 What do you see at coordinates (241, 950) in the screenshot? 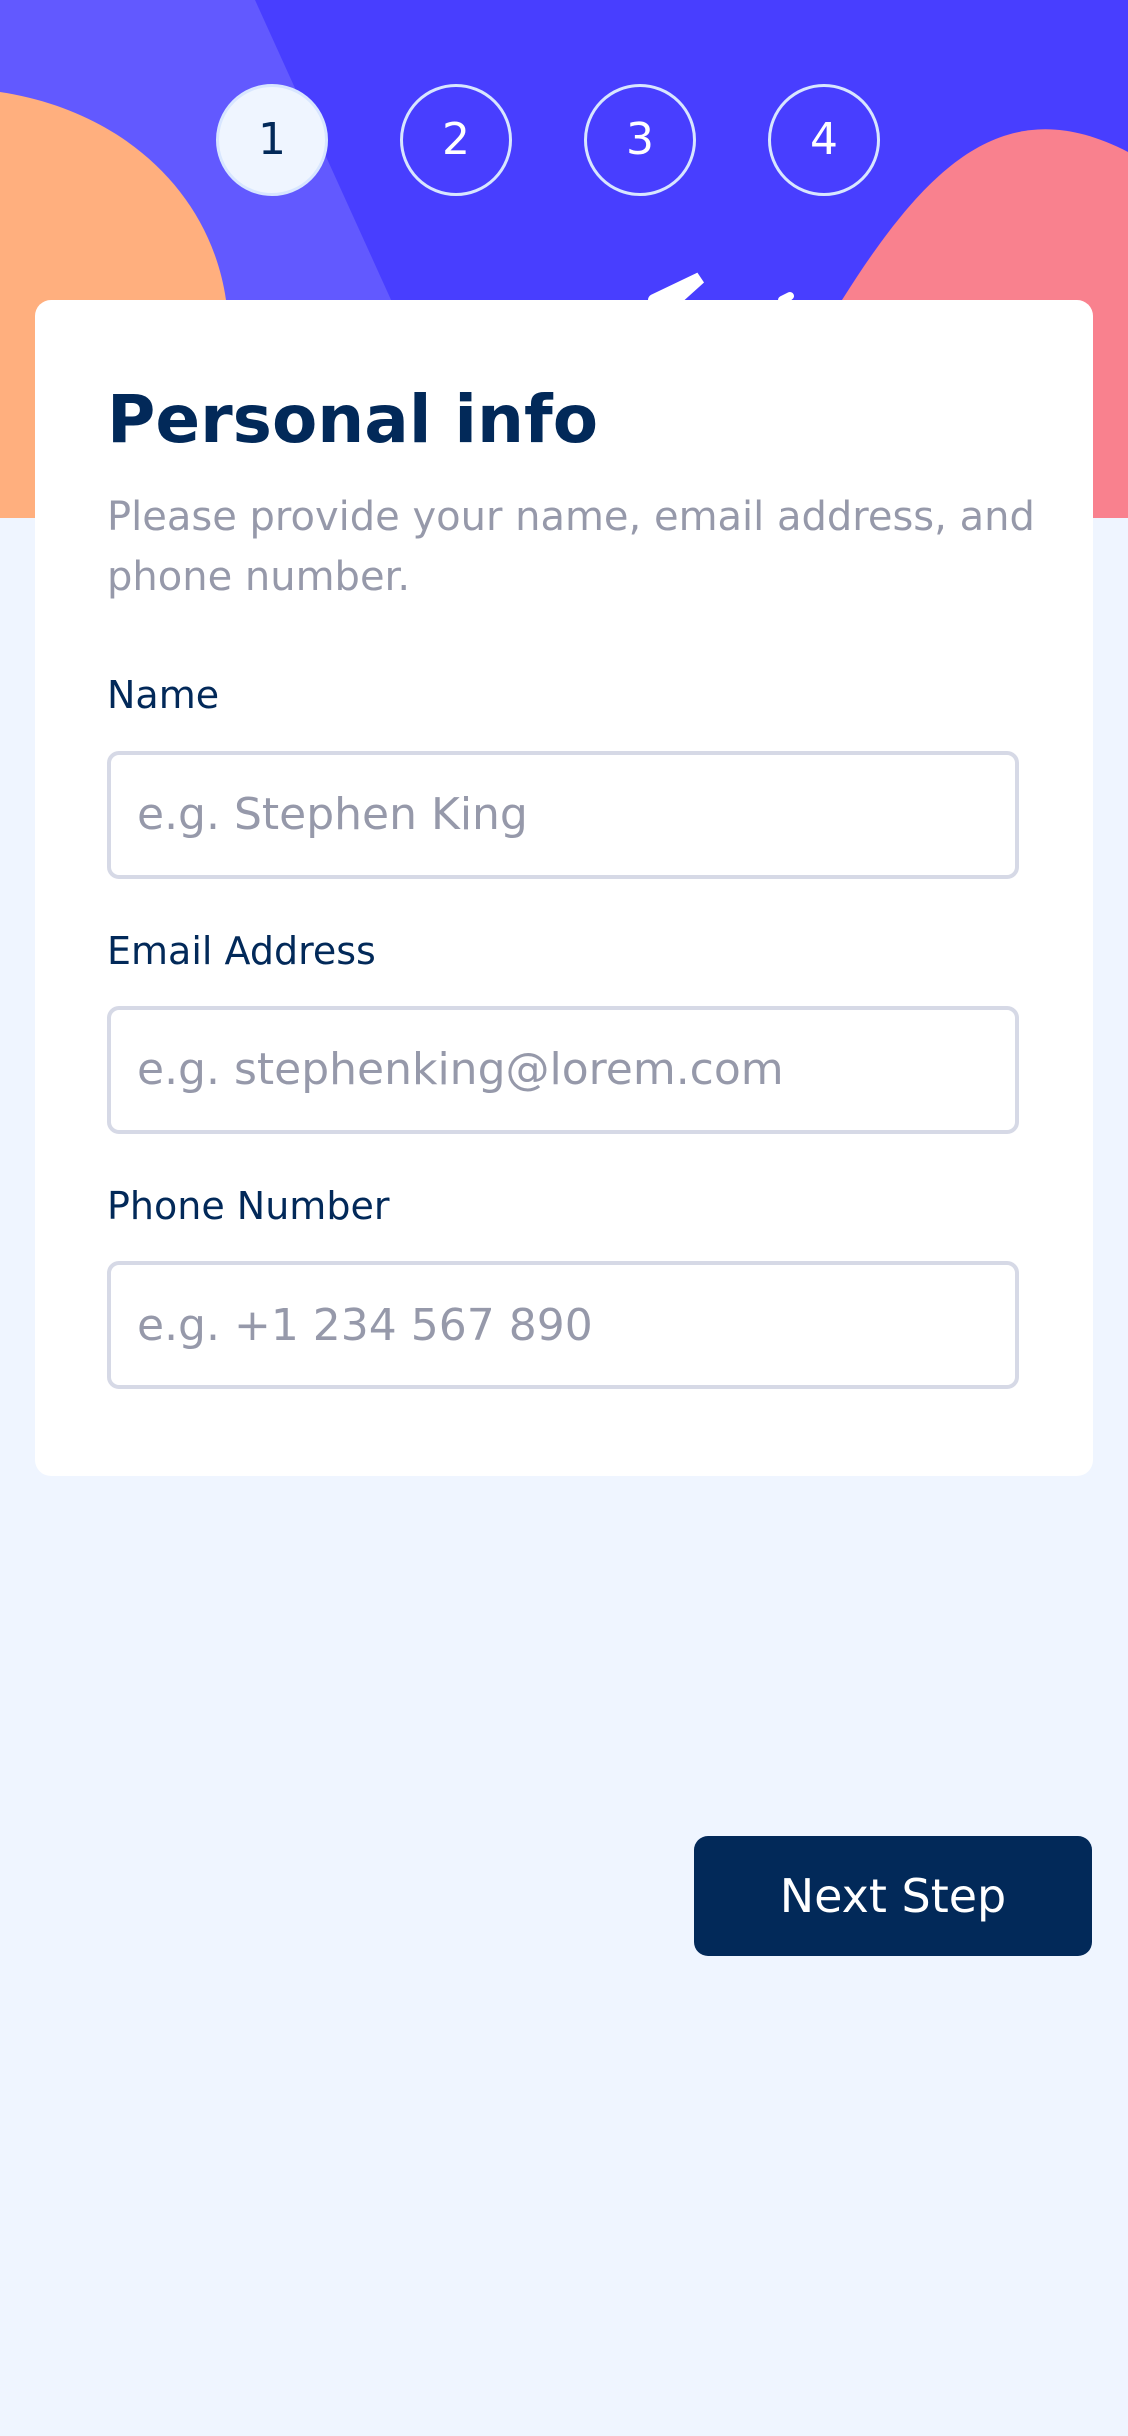
I see `email-label: Email Address` at bounding box center [241, 950].